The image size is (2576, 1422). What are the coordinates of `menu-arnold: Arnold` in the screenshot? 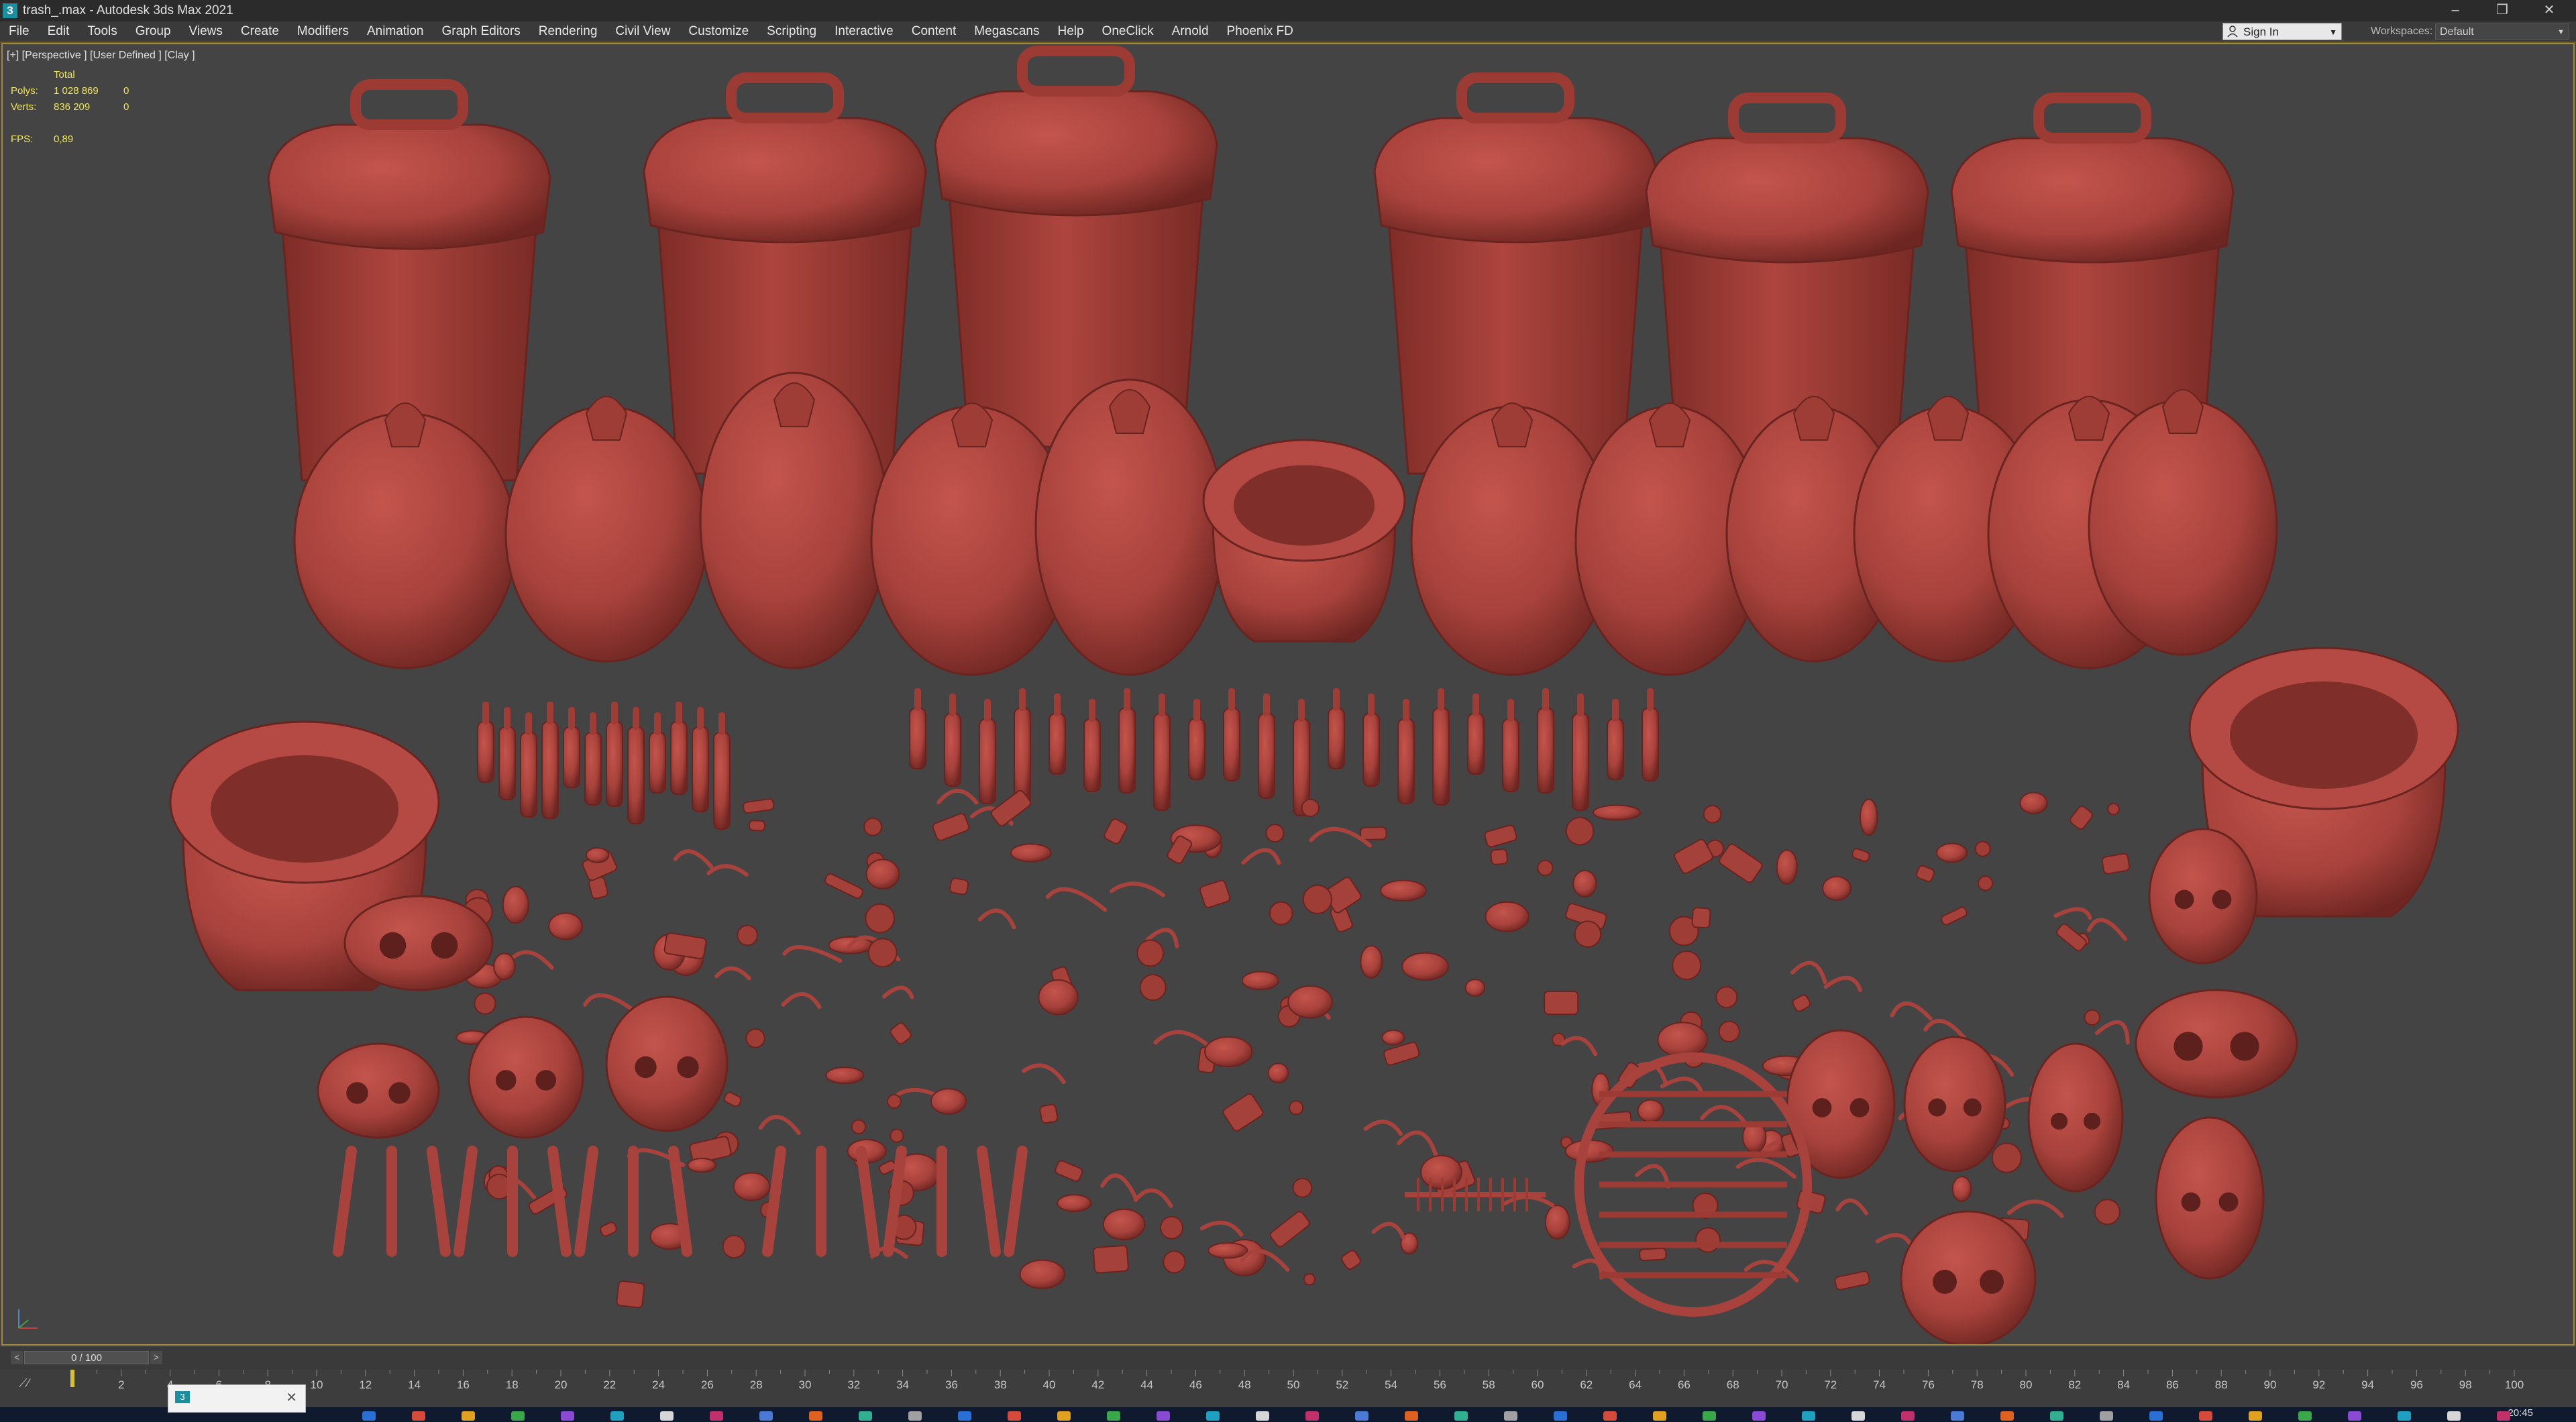 It's located at (1190, 32).